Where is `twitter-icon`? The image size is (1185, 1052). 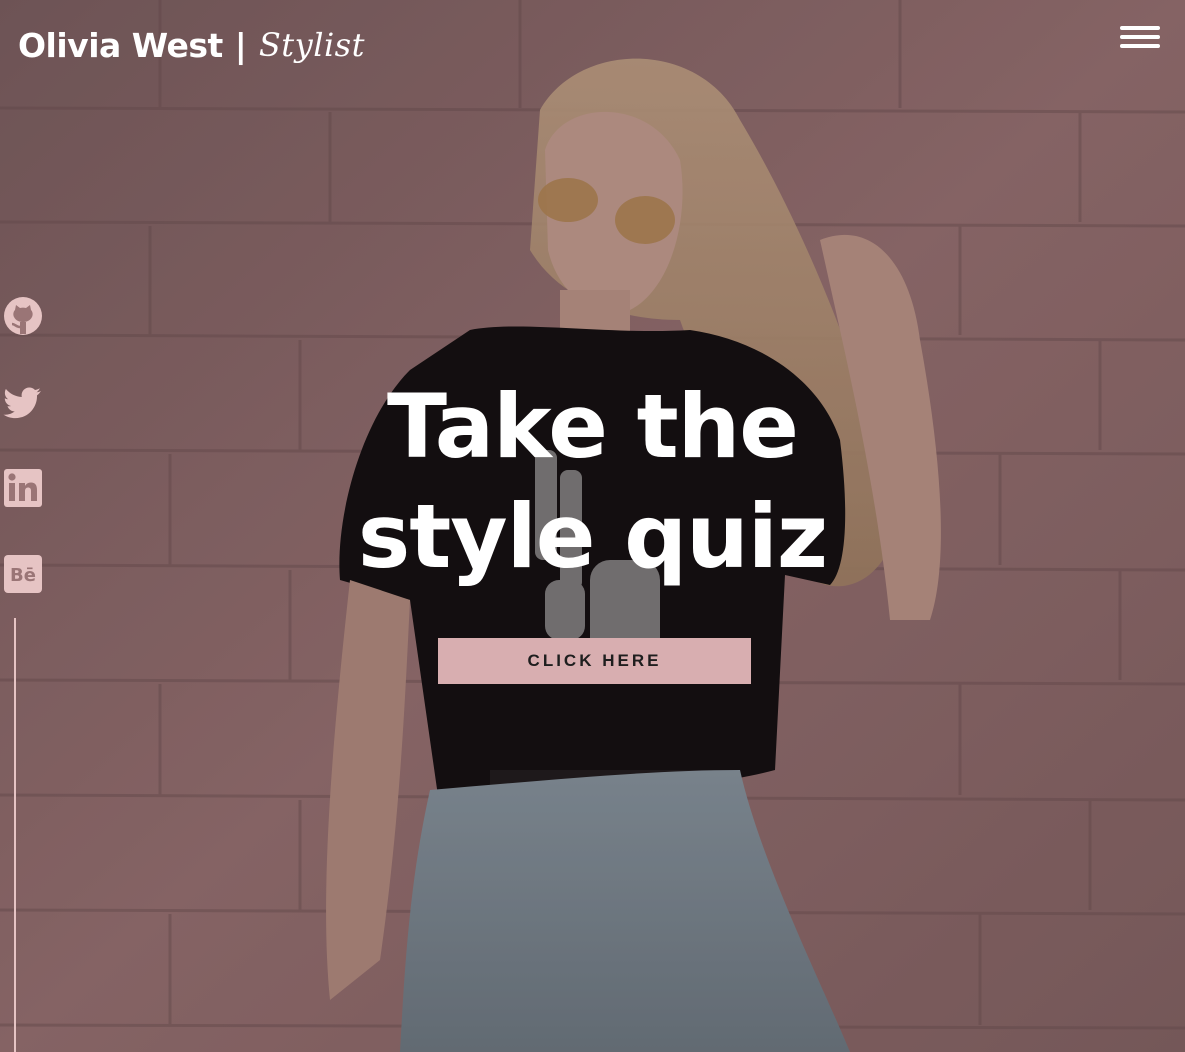
twitter-icon is located at coordinates (22, 403).